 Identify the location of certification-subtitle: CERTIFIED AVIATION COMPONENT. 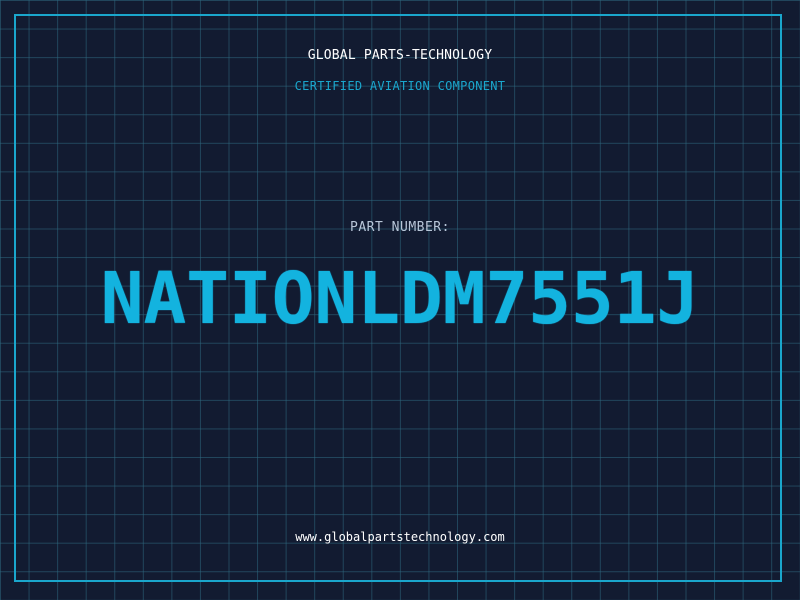
(400, 86).